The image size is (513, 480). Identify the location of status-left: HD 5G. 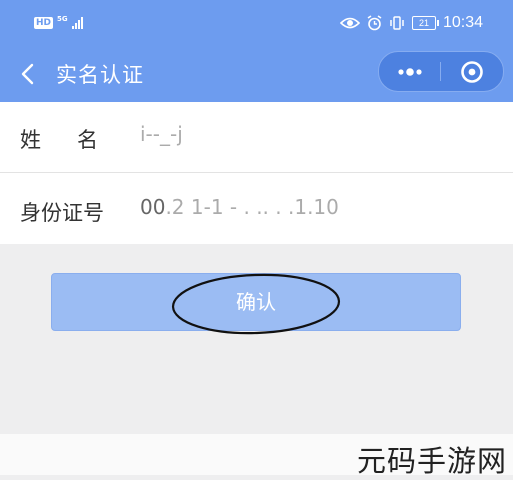
(58, 23).